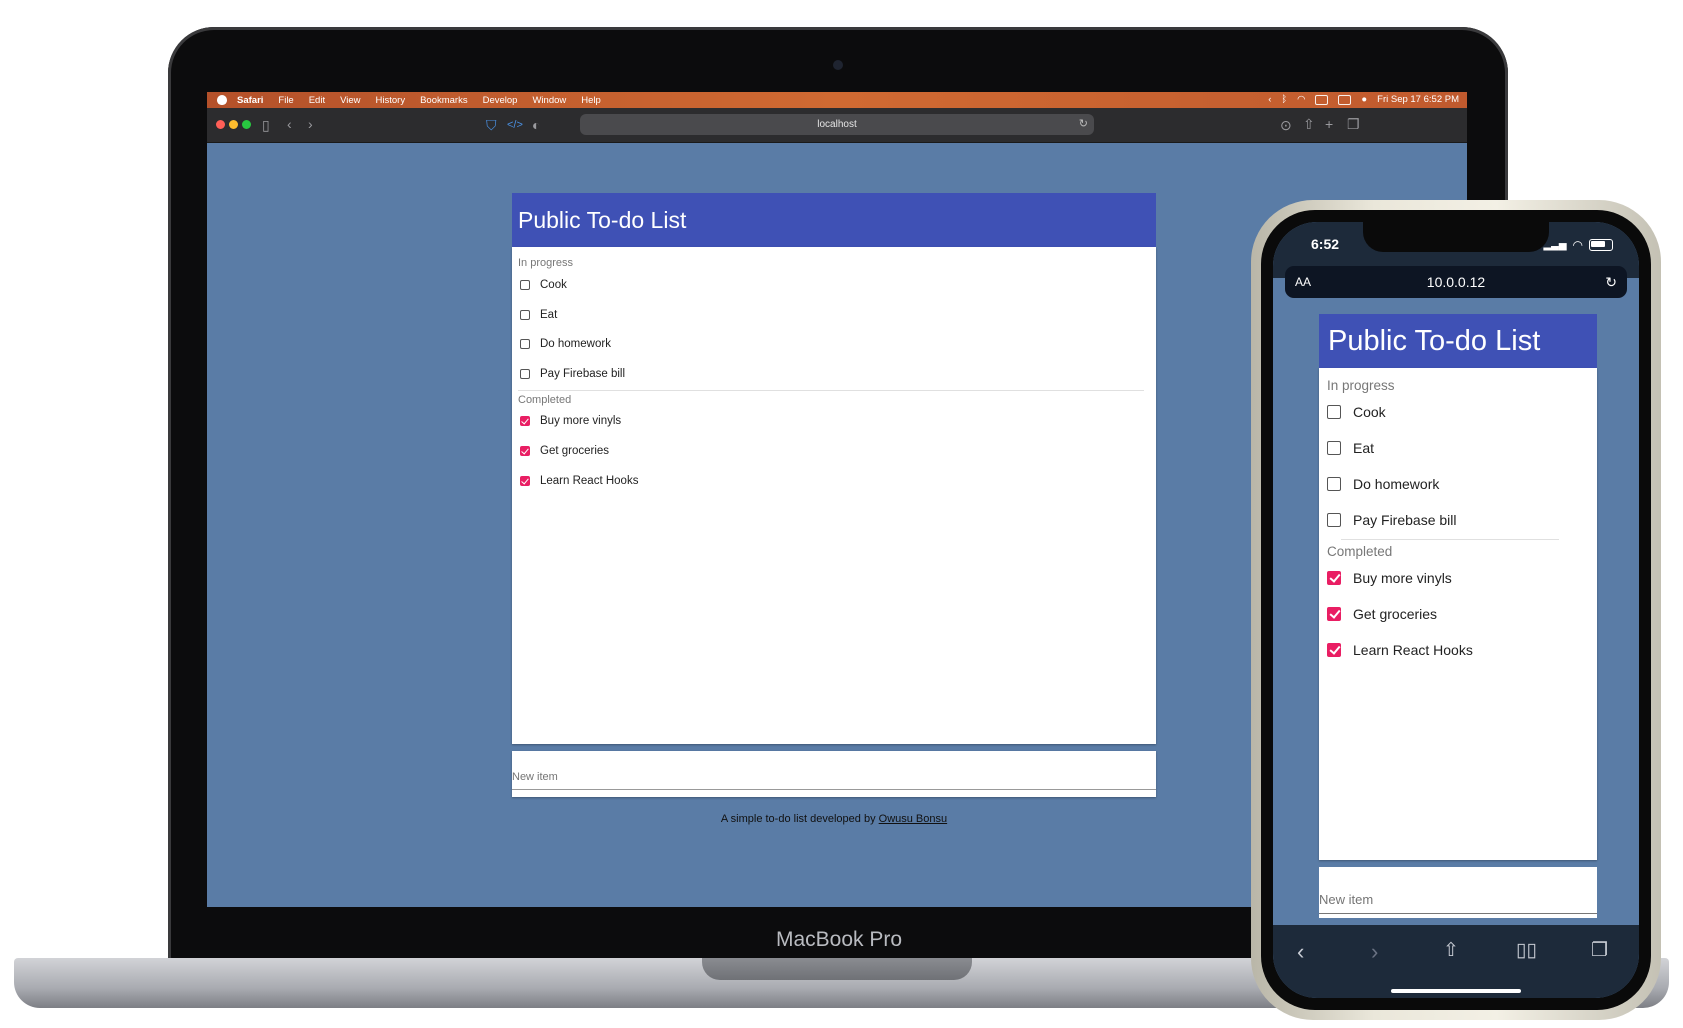 This screenshot has width=1683, height=1028. I want to click on control-center-icon, so click(1345, 99).